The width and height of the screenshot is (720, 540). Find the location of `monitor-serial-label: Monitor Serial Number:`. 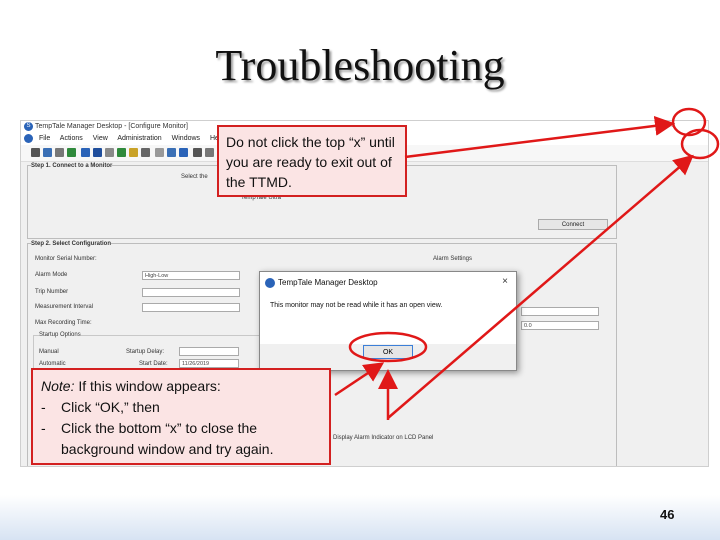

monitor-serial-label: Monitor Serial Number: is located at coordinates (66, 259).